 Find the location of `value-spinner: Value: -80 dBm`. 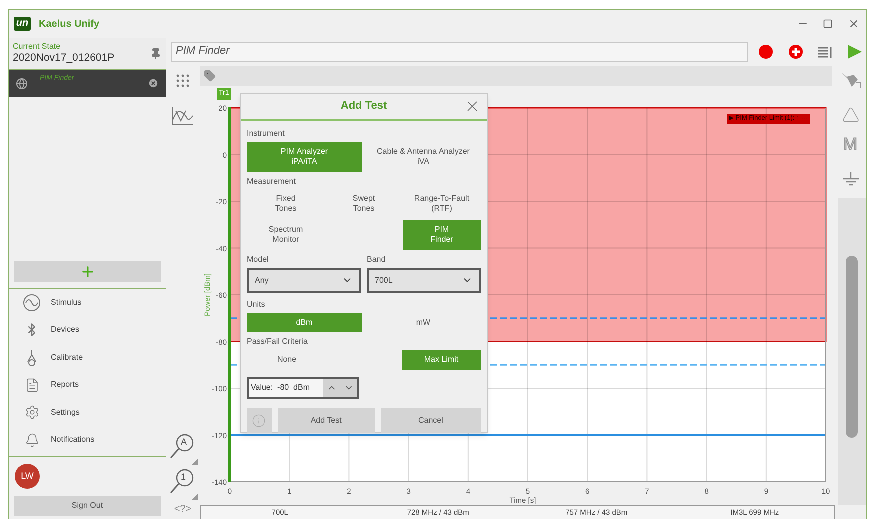

value-spinner: Value: -80 dBm is located at coordinates (303, 388).